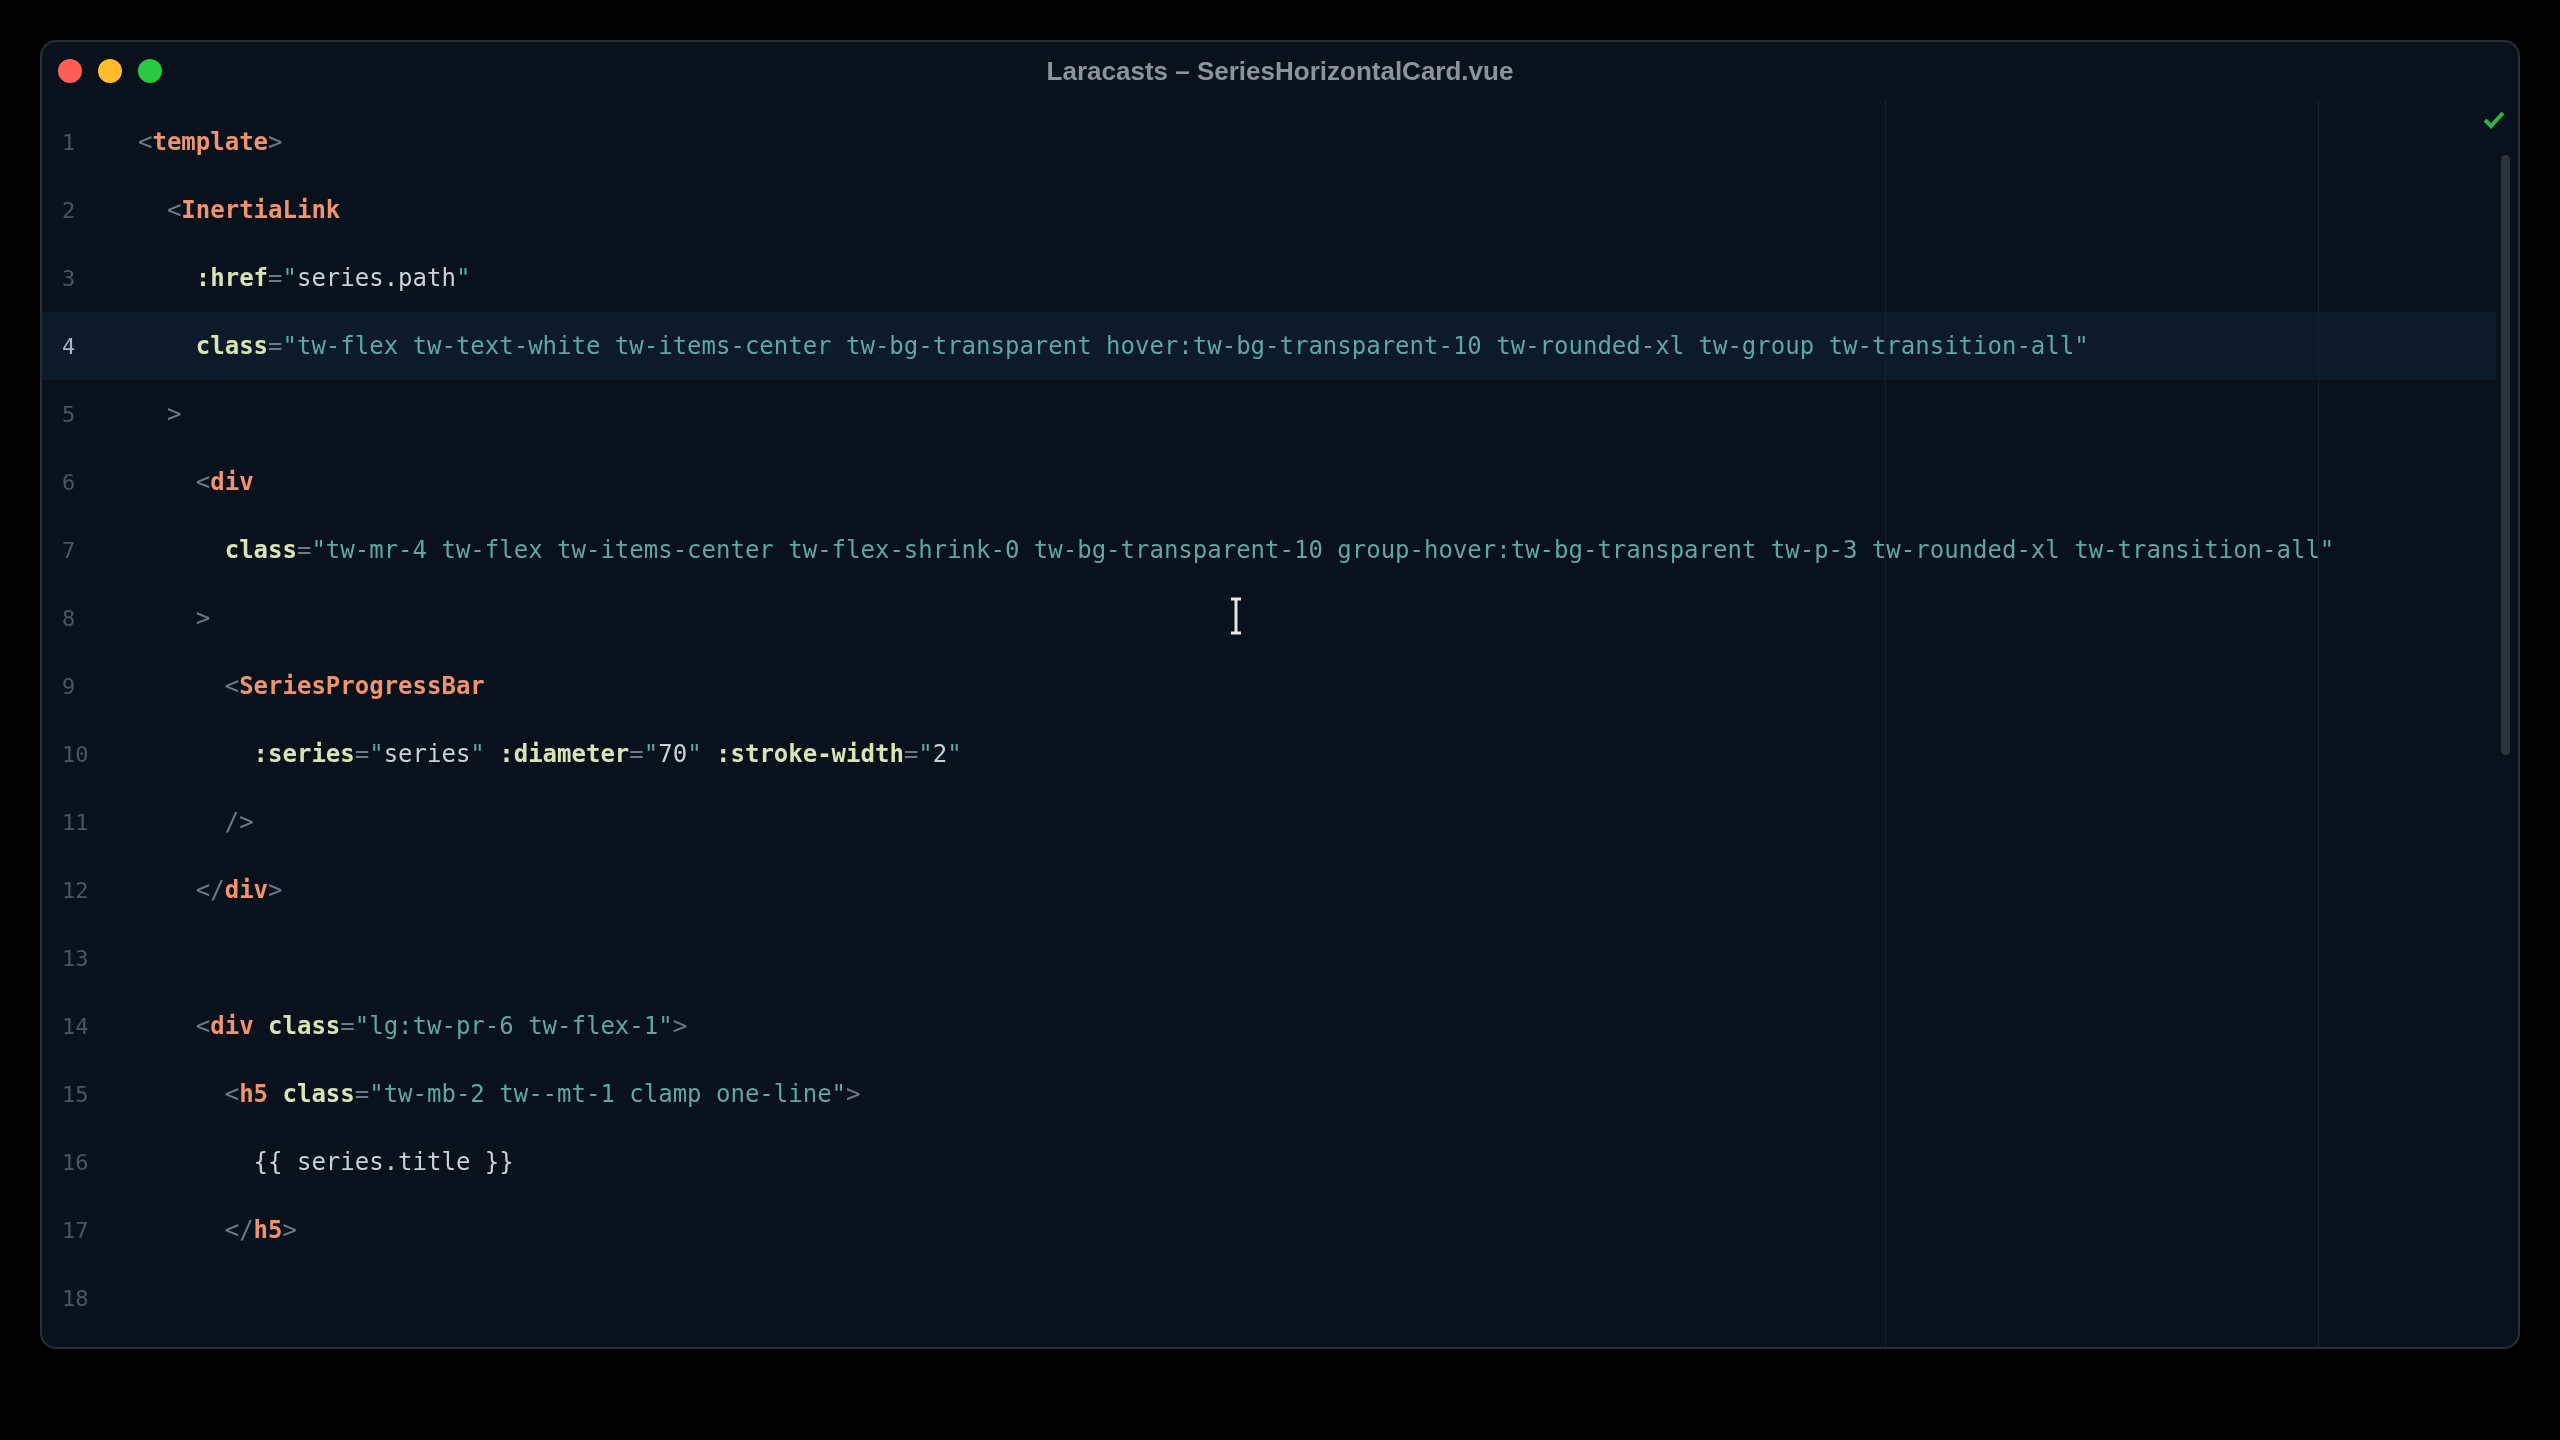 The width and height of the screenshot is (2560, 1440). Describe the element at coordinates (2494, 120) in the screenshot. I see `check-icon` at that location.